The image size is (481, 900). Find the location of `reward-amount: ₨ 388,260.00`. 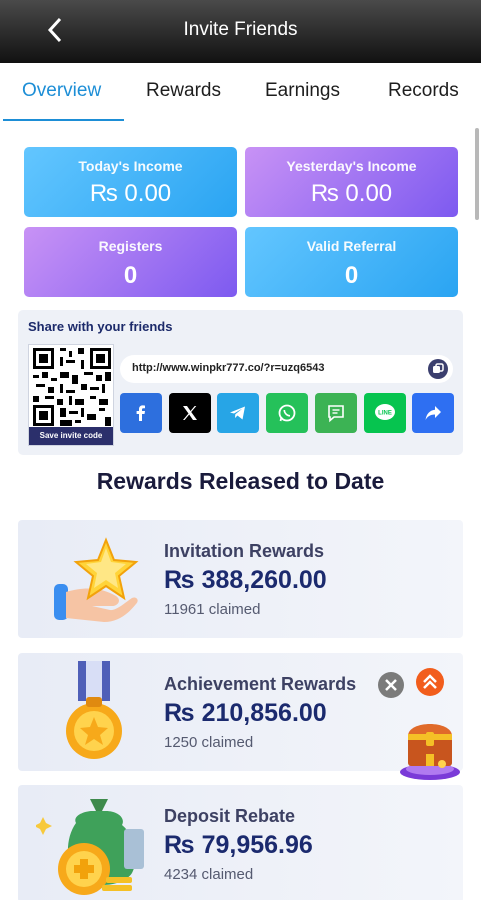

reward-amount: ₨ 388,260.00 is located at coordinates (245, 580).